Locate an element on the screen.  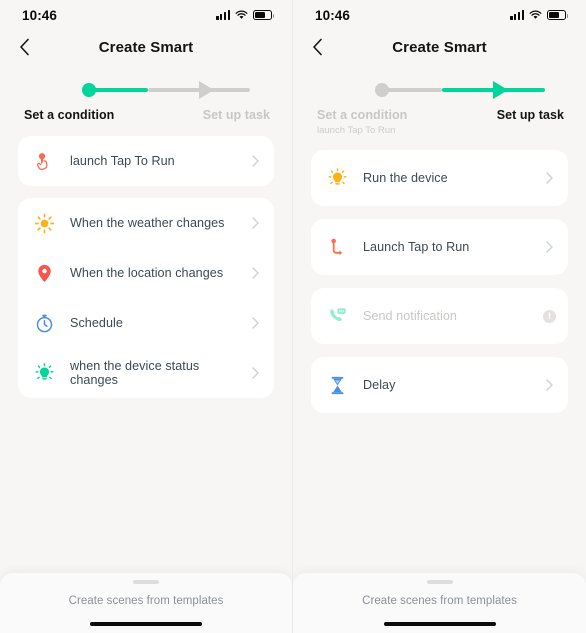
tap-to-run-flow-icon is located at coordinates (337, 247).